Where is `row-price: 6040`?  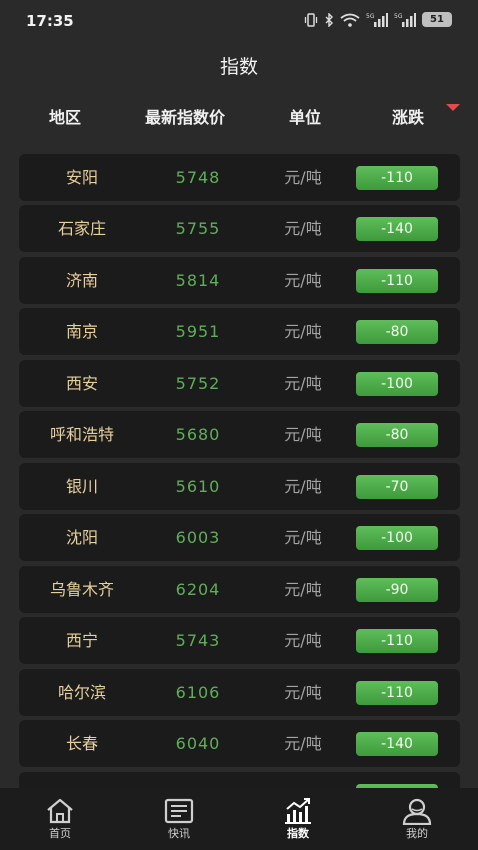 row-price: 6040 is located at coordinates (198, 743).